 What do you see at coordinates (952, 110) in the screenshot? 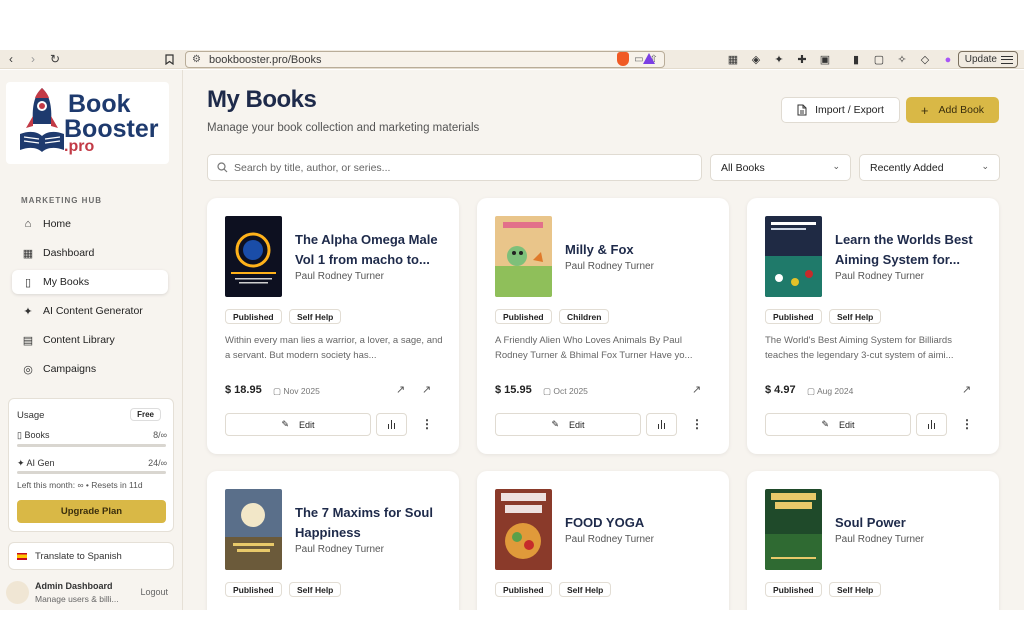
I see `add-book-button: + Add Book` at bounding box center [952, 110].